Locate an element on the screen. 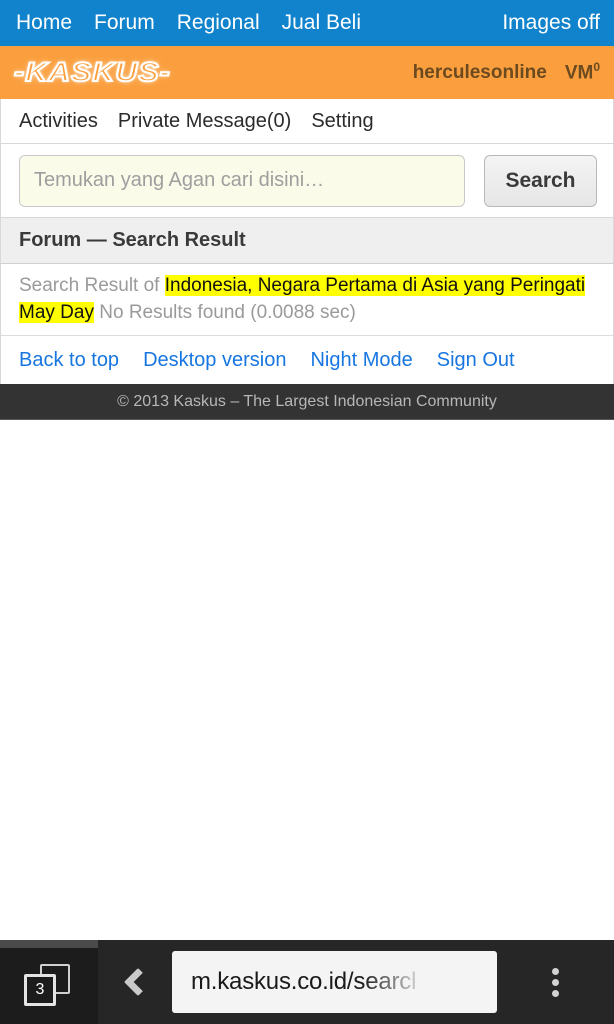  nav-item-jual-beli: Jual Beli is located at coordinates (321, 23).